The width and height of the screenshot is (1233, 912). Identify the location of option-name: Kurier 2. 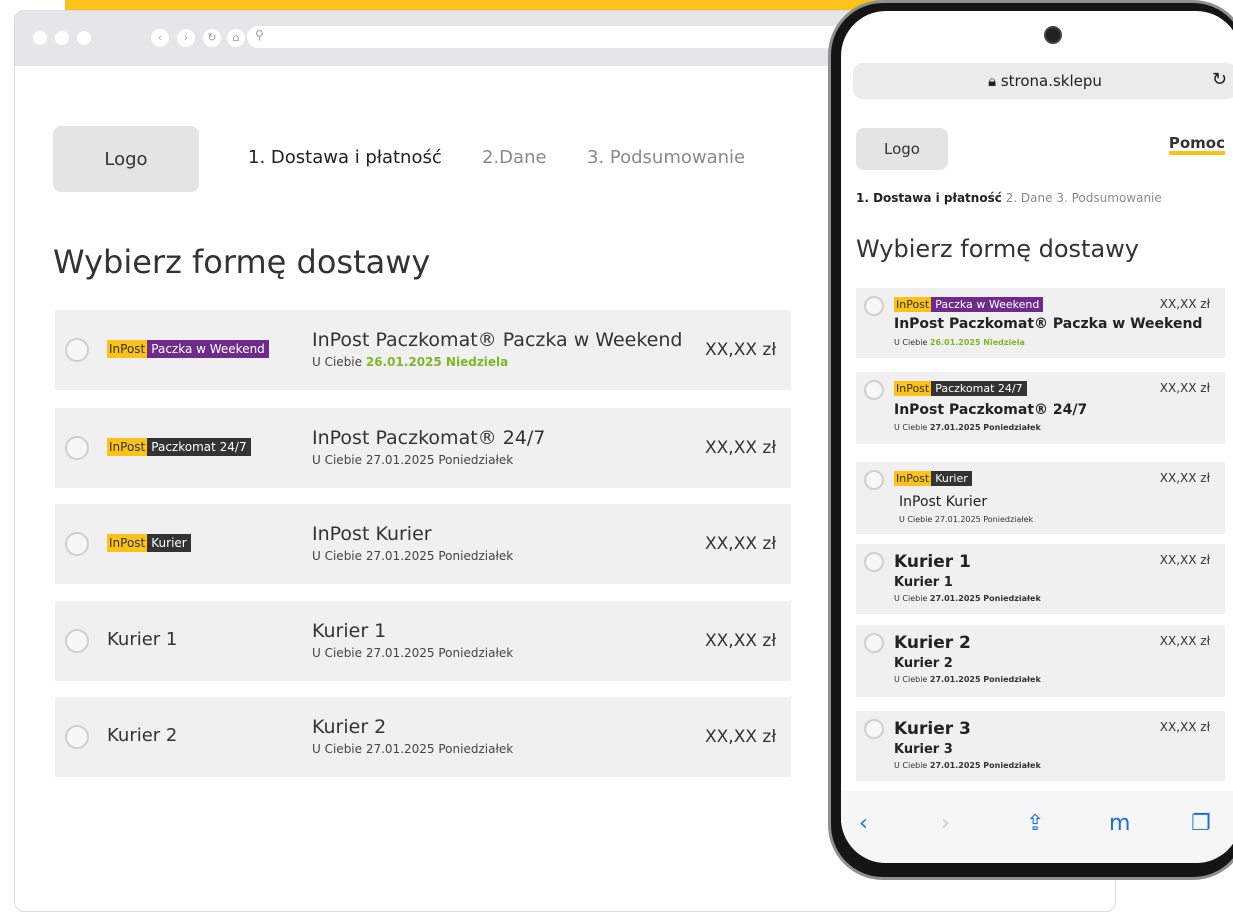
(349, 727).